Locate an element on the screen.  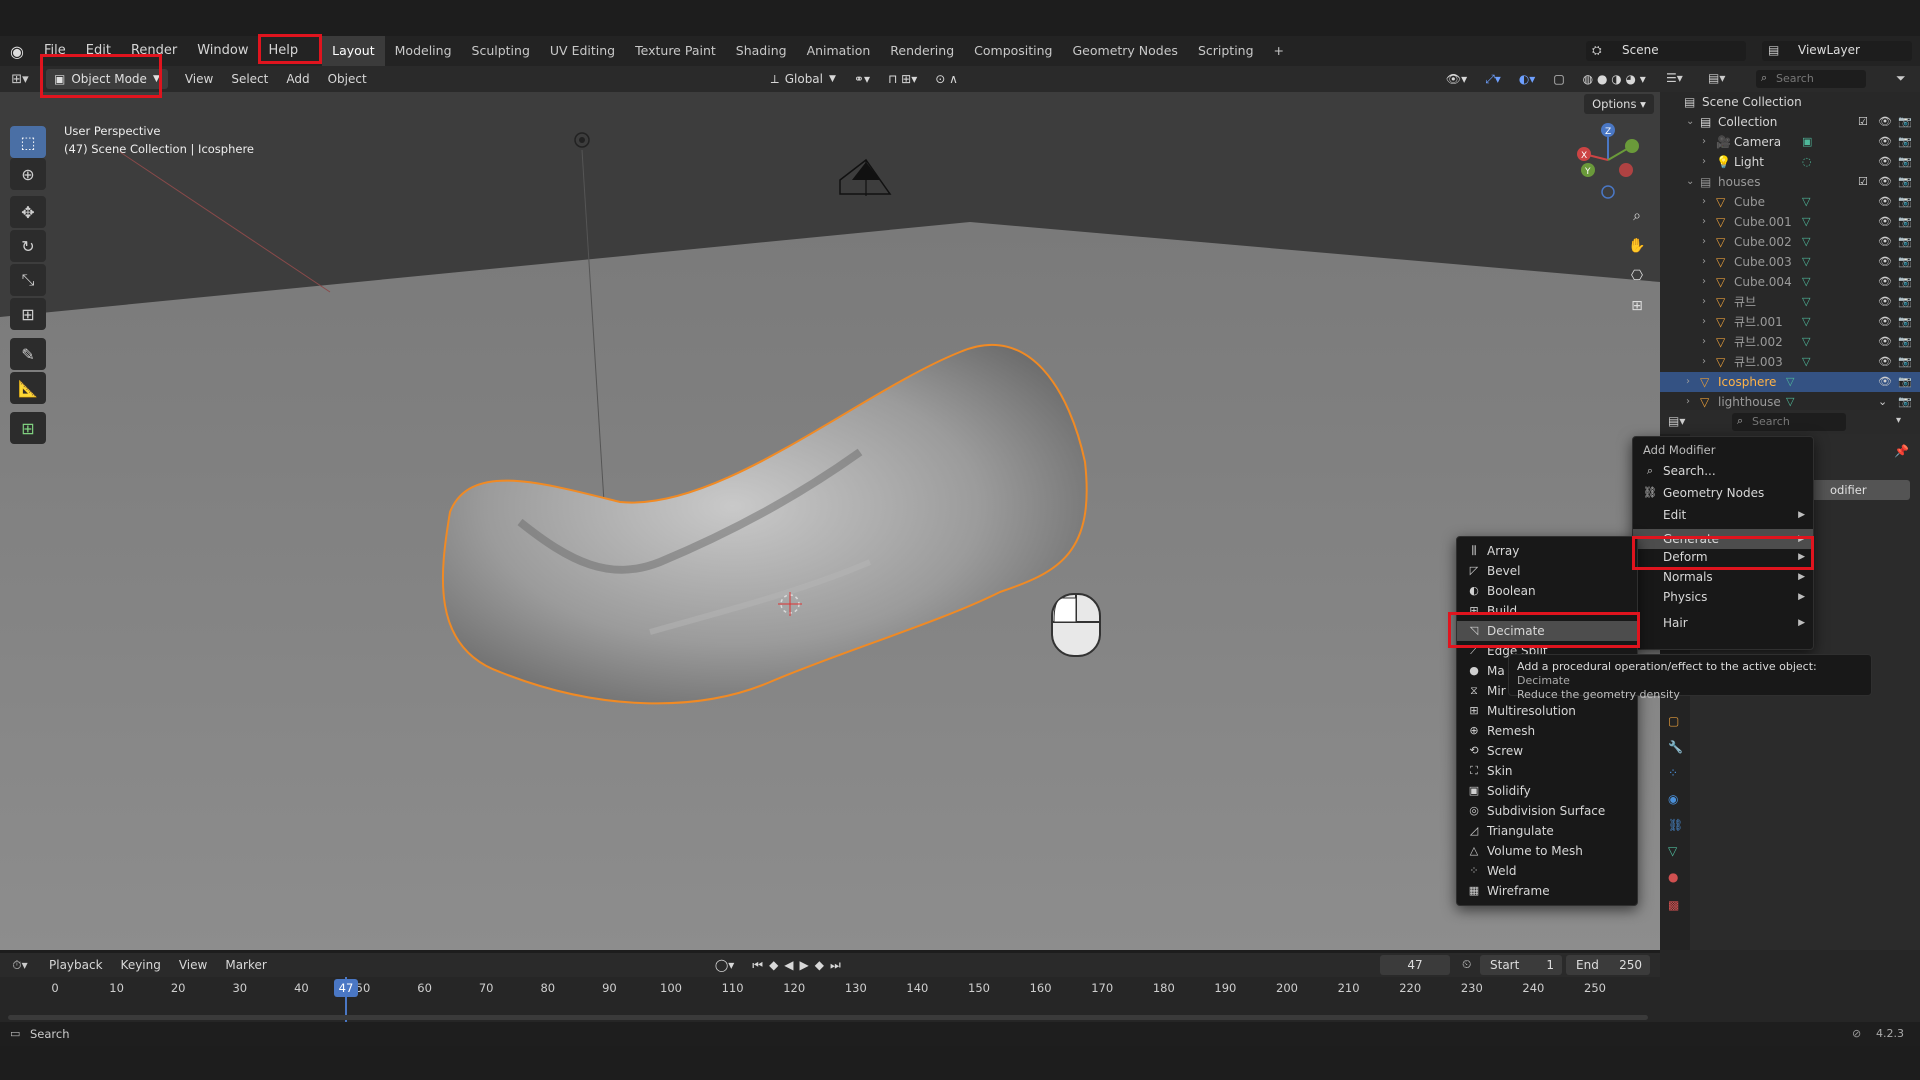
outliner-row-kube: › ▽ 큐브 ▽ 👁 📷 is located at coordinates (1790, 302).